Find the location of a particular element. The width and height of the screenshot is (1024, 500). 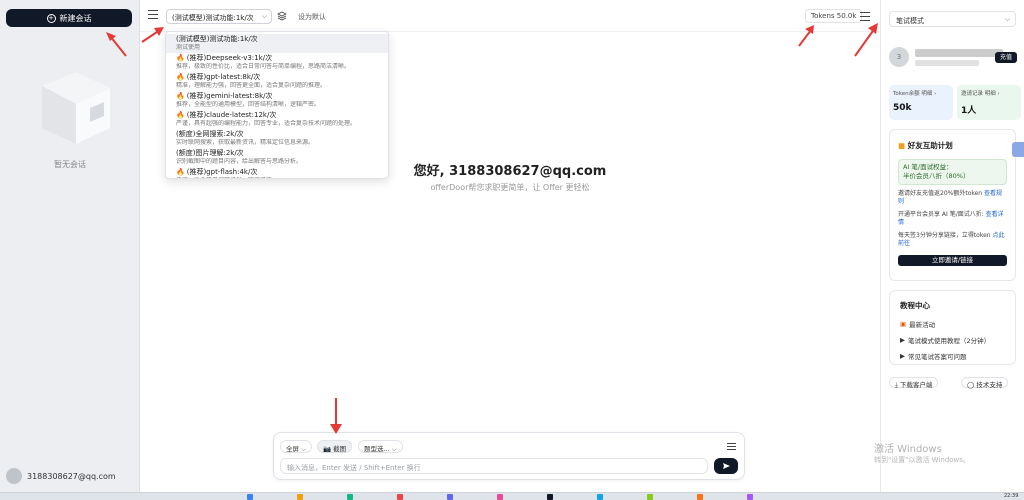

invite-record-label: 邀请记录 明细 › is located at coordinates (980, 94).